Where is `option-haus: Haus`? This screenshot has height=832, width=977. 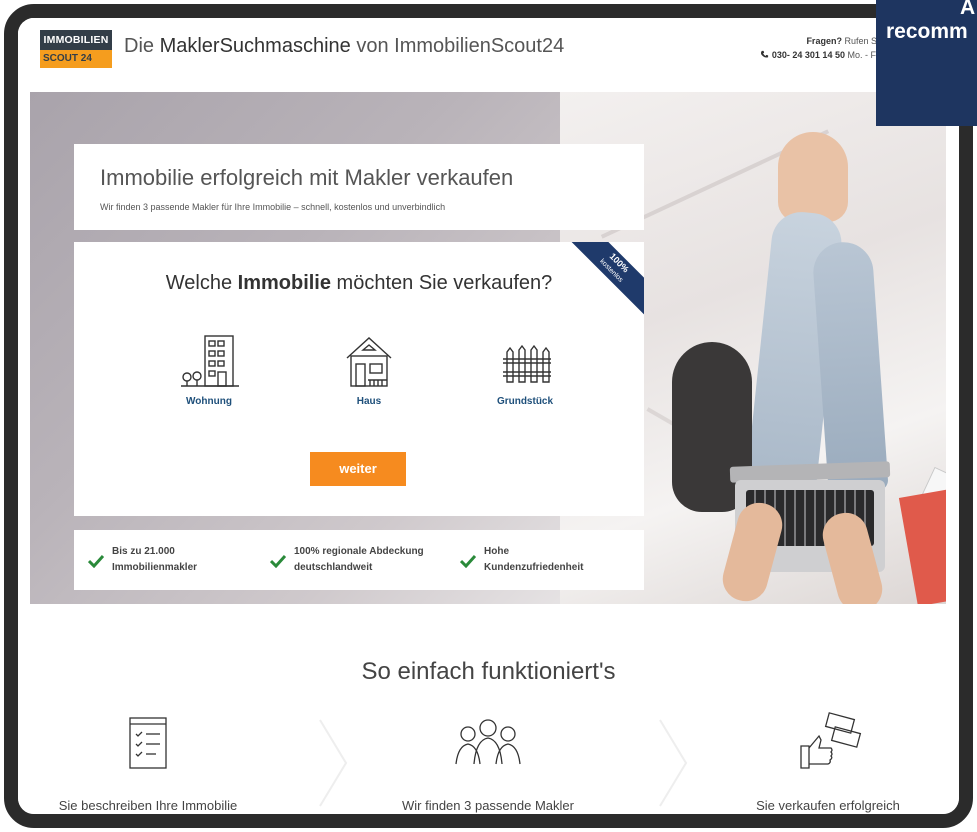
option-haus: Haus is located at coordinates (369, 381).